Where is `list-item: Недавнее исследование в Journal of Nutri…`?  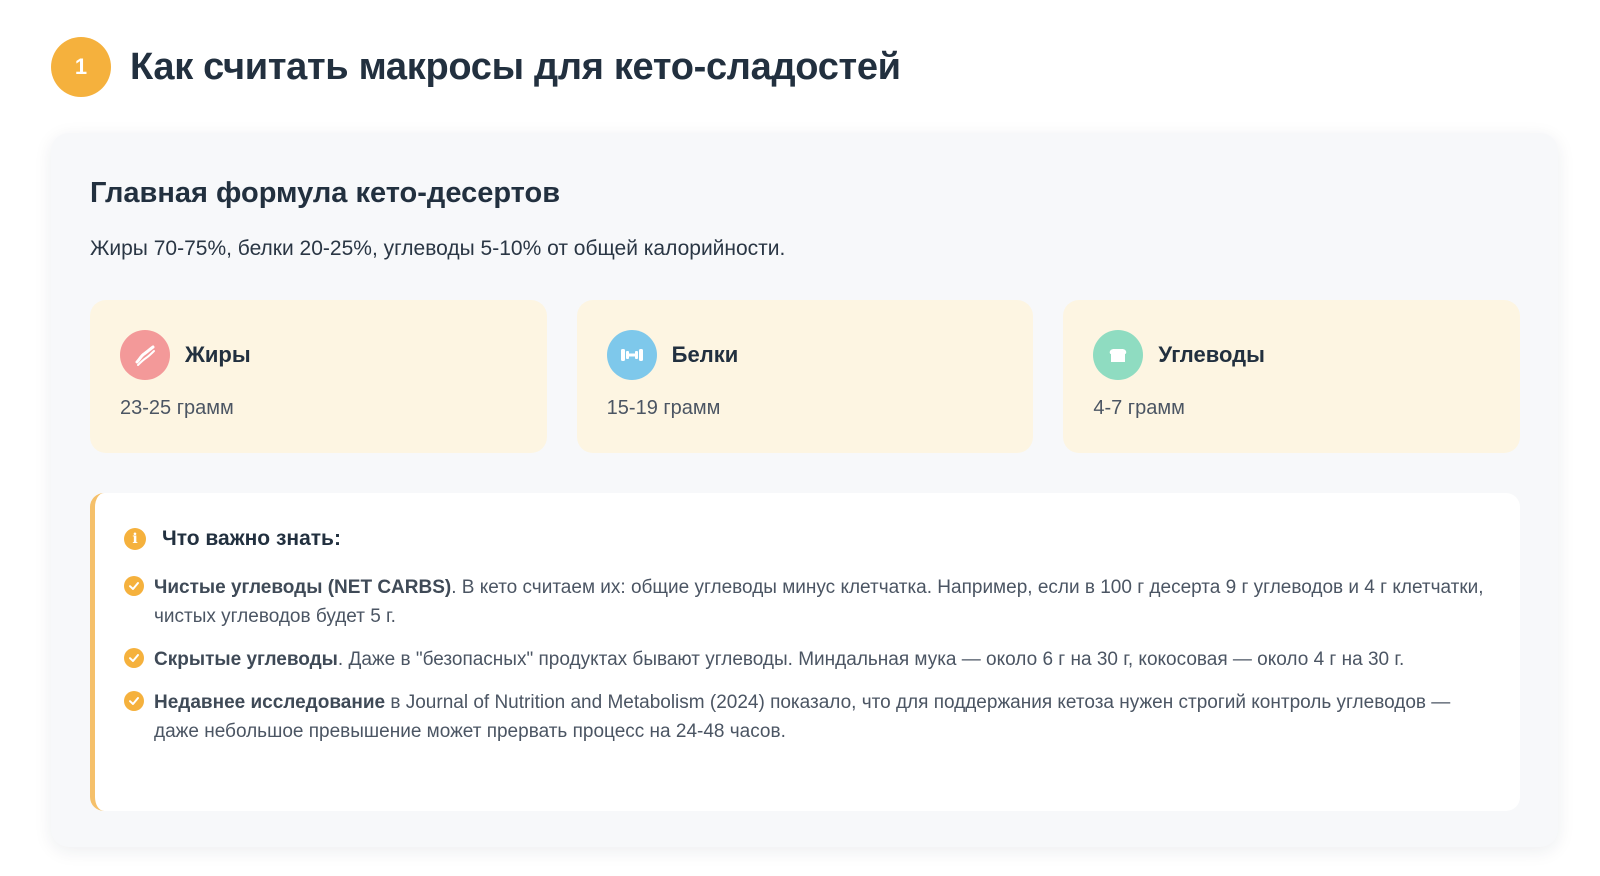 list-item: Недавнее исследование в Journal of Nutri… is located at coordinates (804, 717).